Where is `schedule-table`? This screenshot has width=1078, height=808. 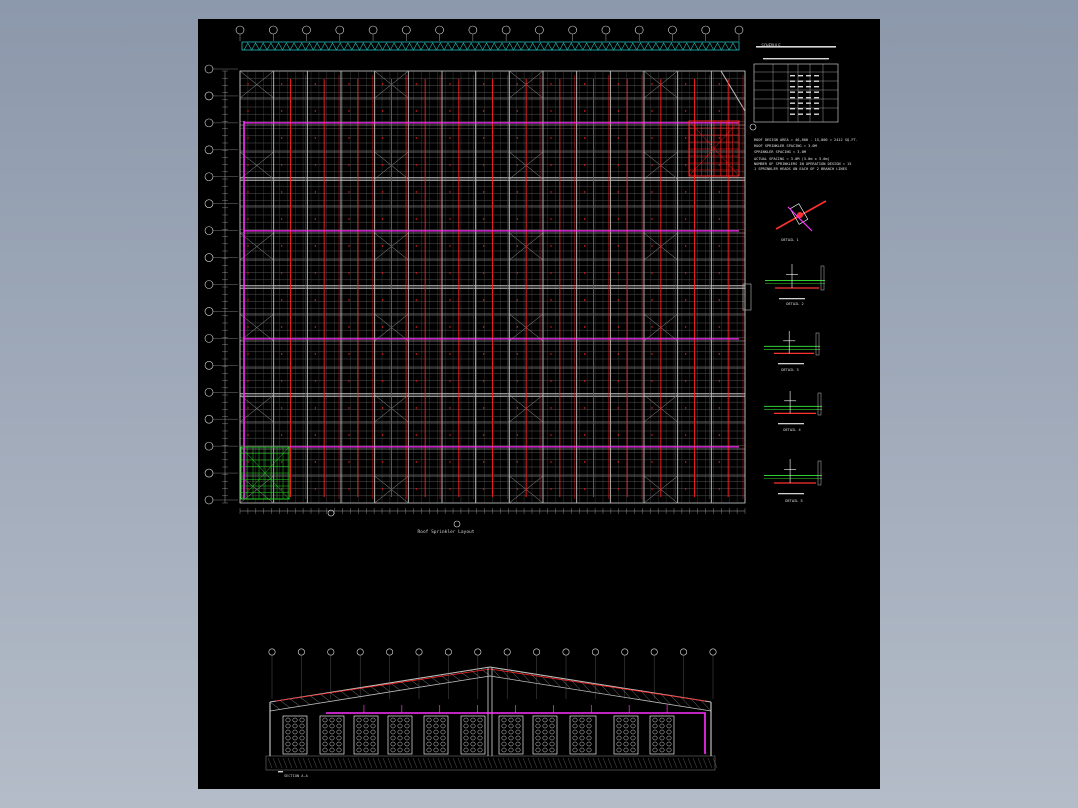
schedule-table is located at coordinates (796, 84).